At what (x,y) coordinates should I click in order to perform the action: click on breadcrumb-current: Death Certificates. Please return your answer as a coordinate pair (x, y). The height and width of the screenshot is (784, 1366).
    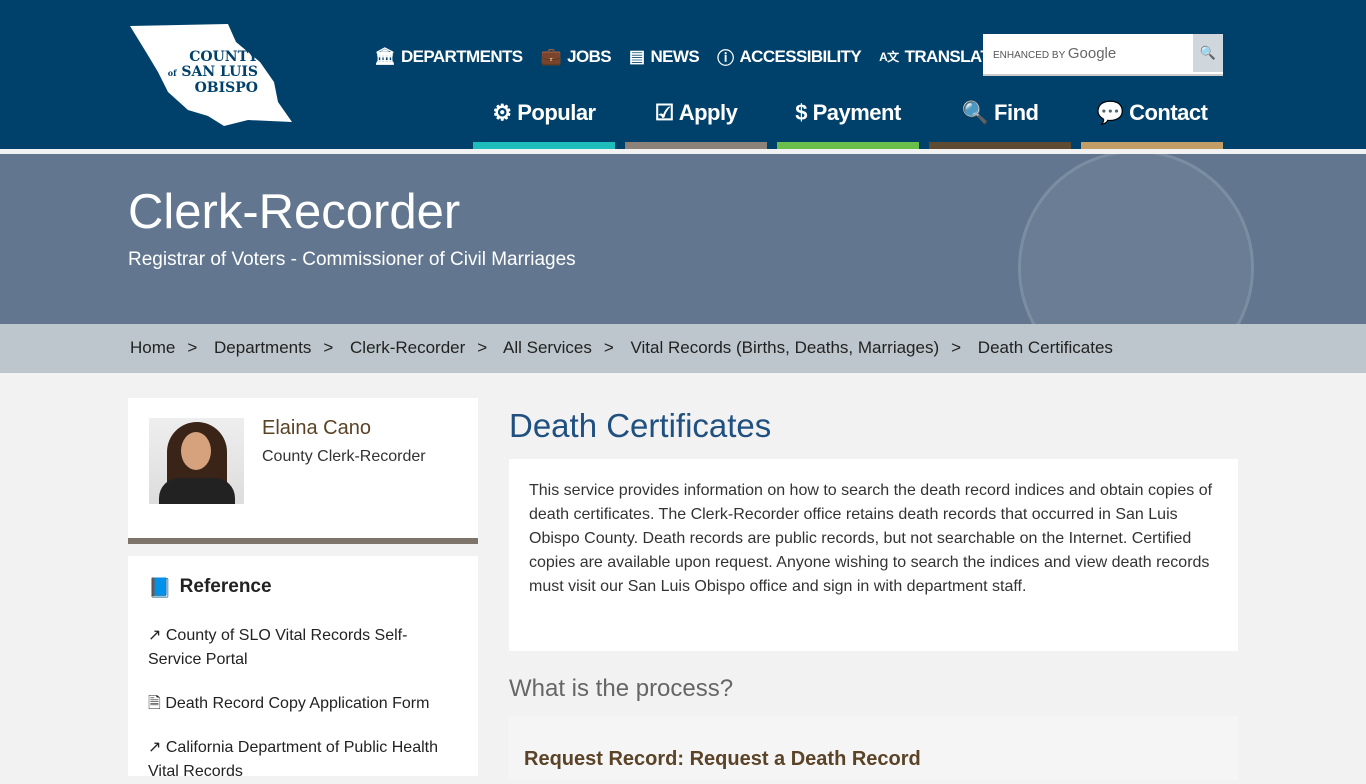
    Looking at the image, I should click on (1045, 347).